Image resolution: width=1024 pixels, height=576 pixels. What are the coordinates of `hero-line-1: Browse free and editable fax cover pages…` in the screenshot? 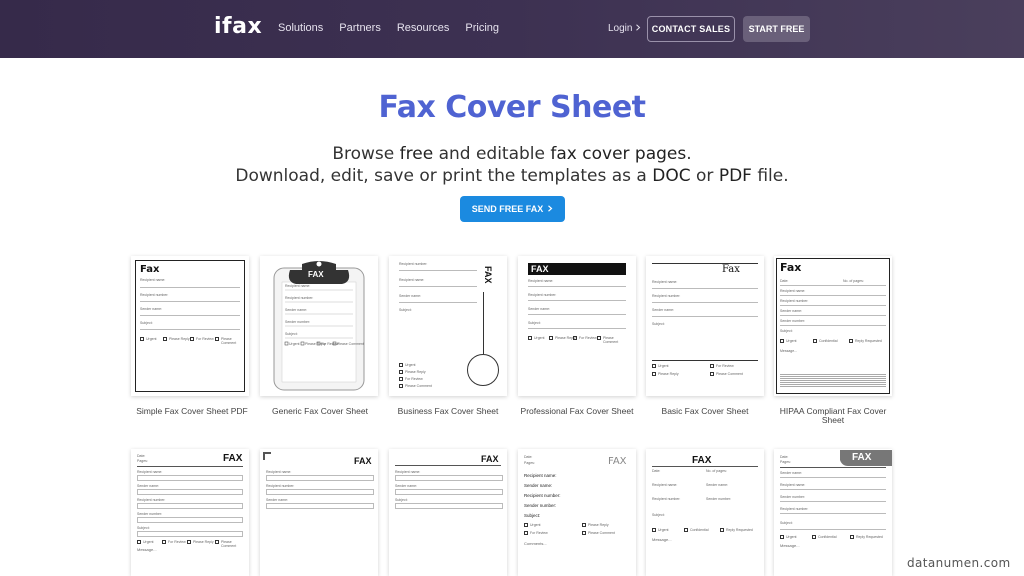 It's located at (512, 154).